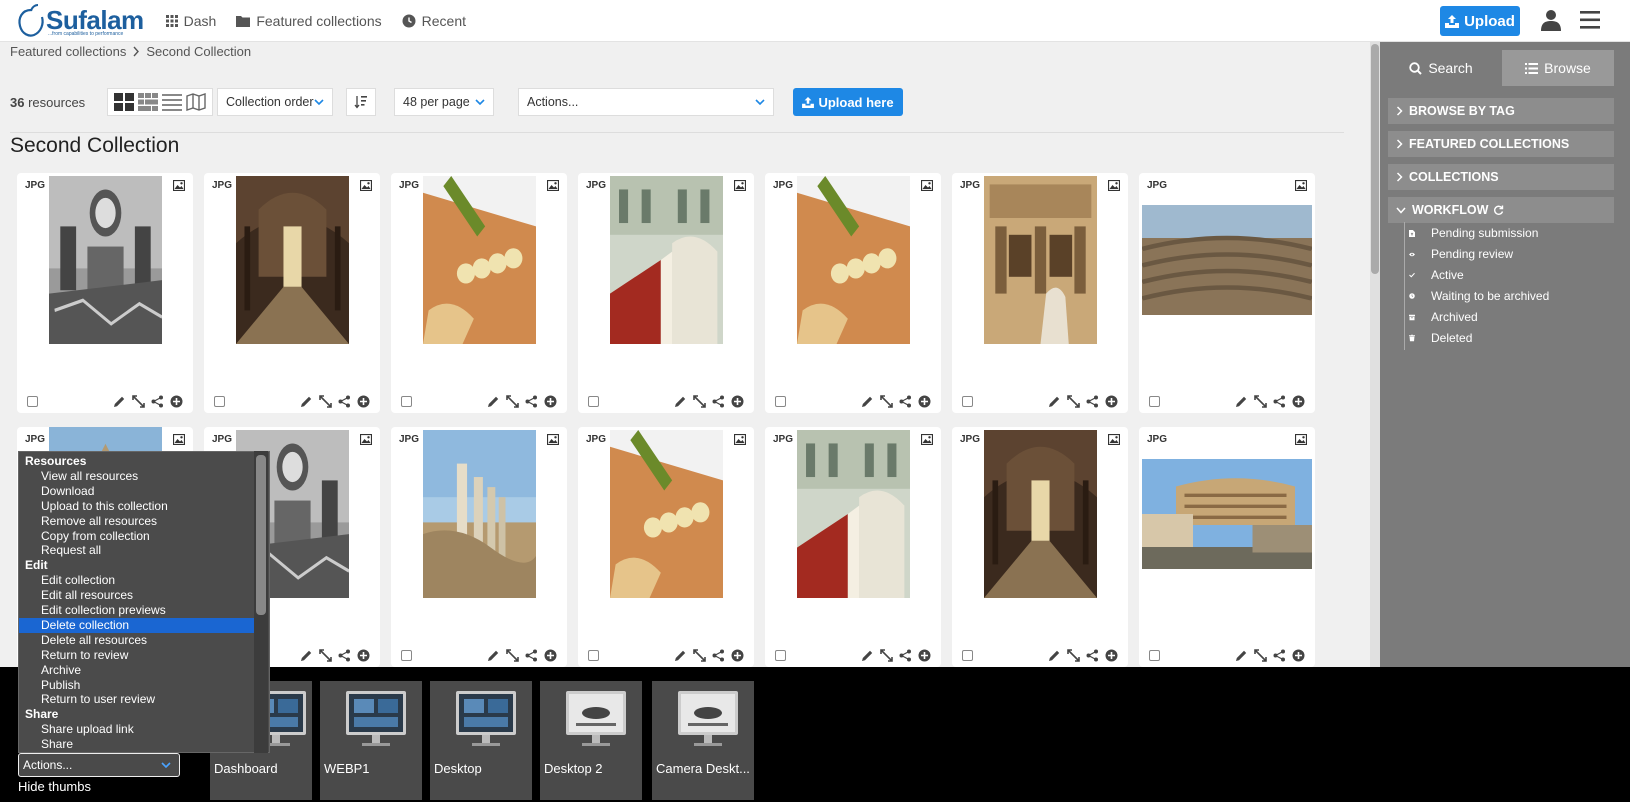 Image resolution: width=1630 pixels, height=802 pixels. What do you see at coordinates (137, 625) in the screenshot?
I see `dropdown-option: Delete collection` at bounding box center [137, 625].